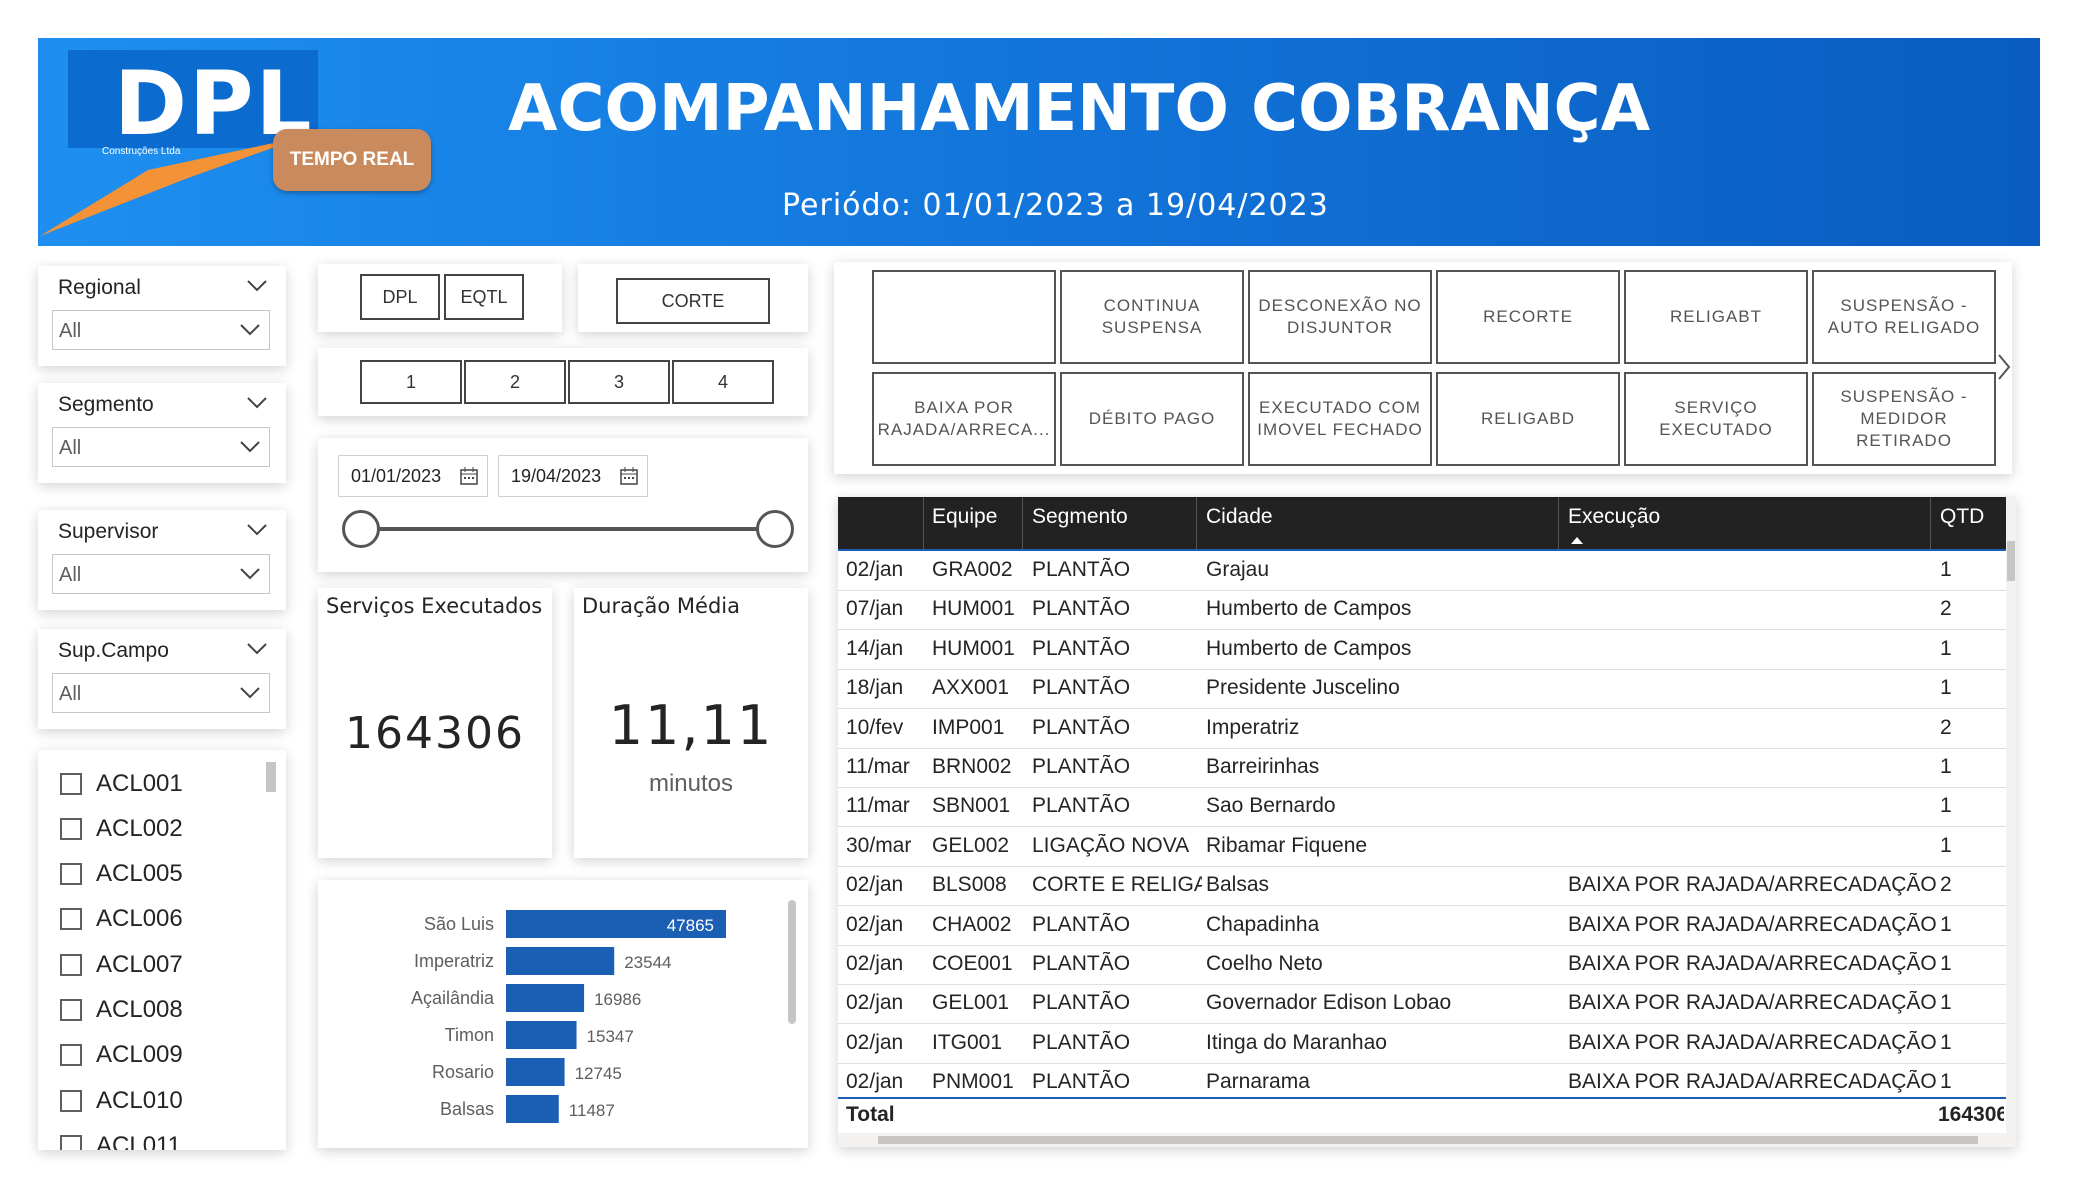  Describe the element at coordinates (411, 382) in the screenshot. I see `number-button-1: 1` at that location.